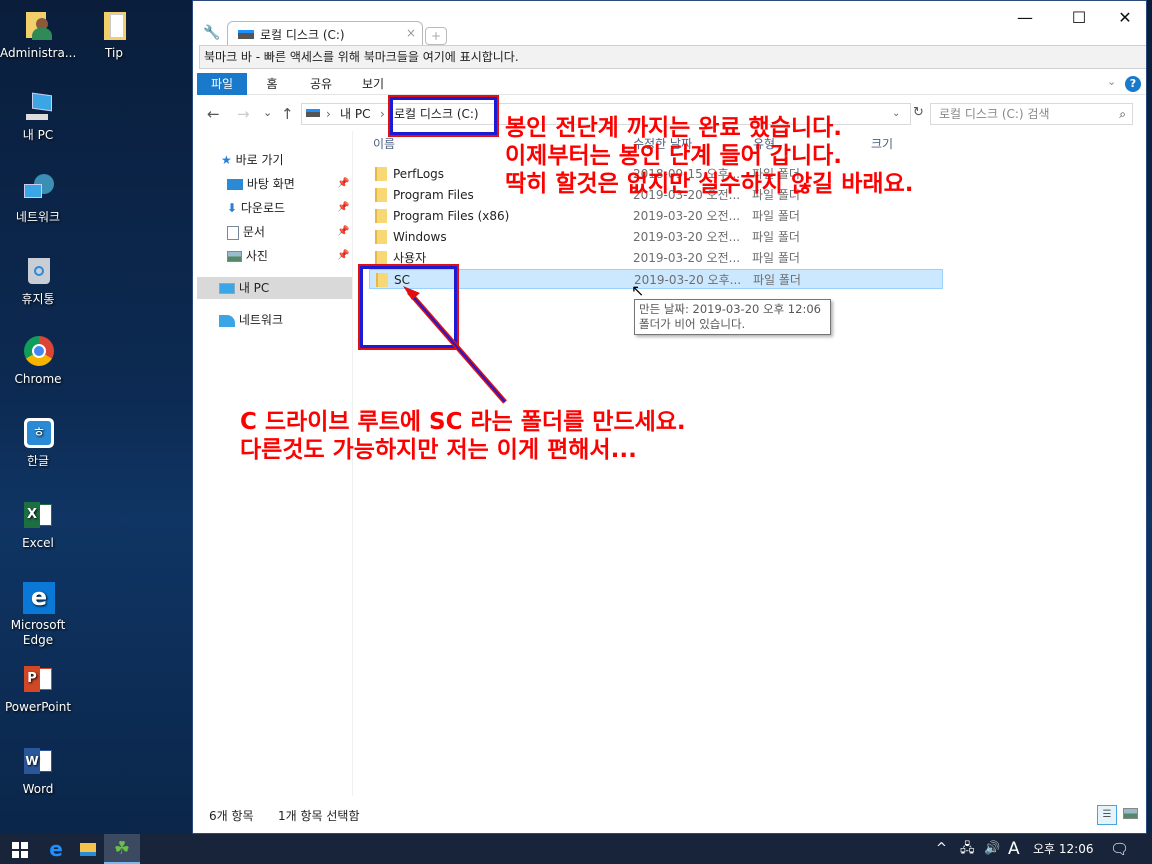 The height and width of the screenshot is (864, 1152). I want to click on action-center-icon: 🗨, so click(1119, 849).